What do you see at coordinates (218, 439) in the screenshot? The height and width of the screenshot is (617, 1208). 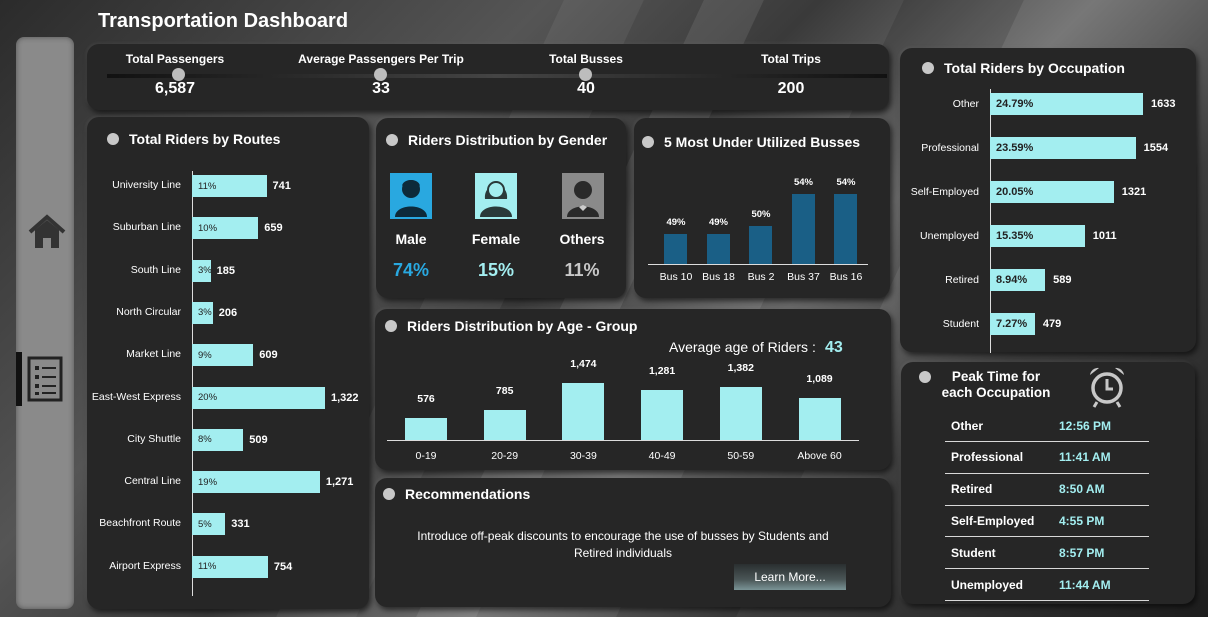 I see `route-bar: 8%` at bounding box center [218, 439].